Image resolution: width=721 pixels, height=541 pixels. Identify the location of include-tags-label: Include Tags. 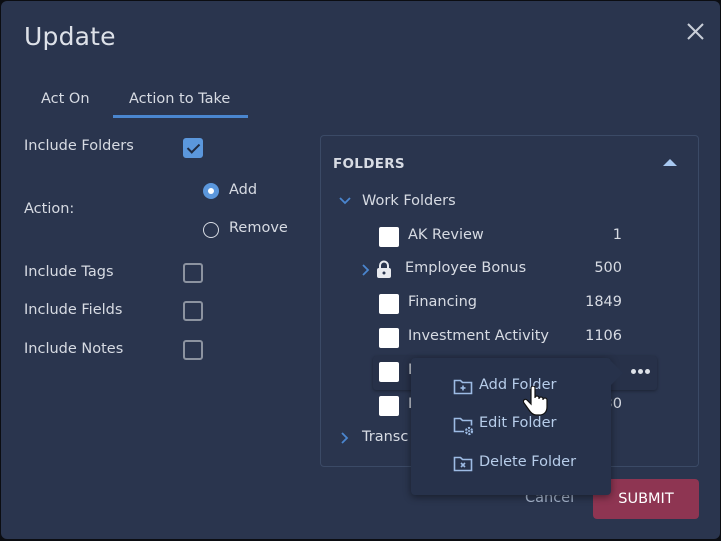
(69, 272).